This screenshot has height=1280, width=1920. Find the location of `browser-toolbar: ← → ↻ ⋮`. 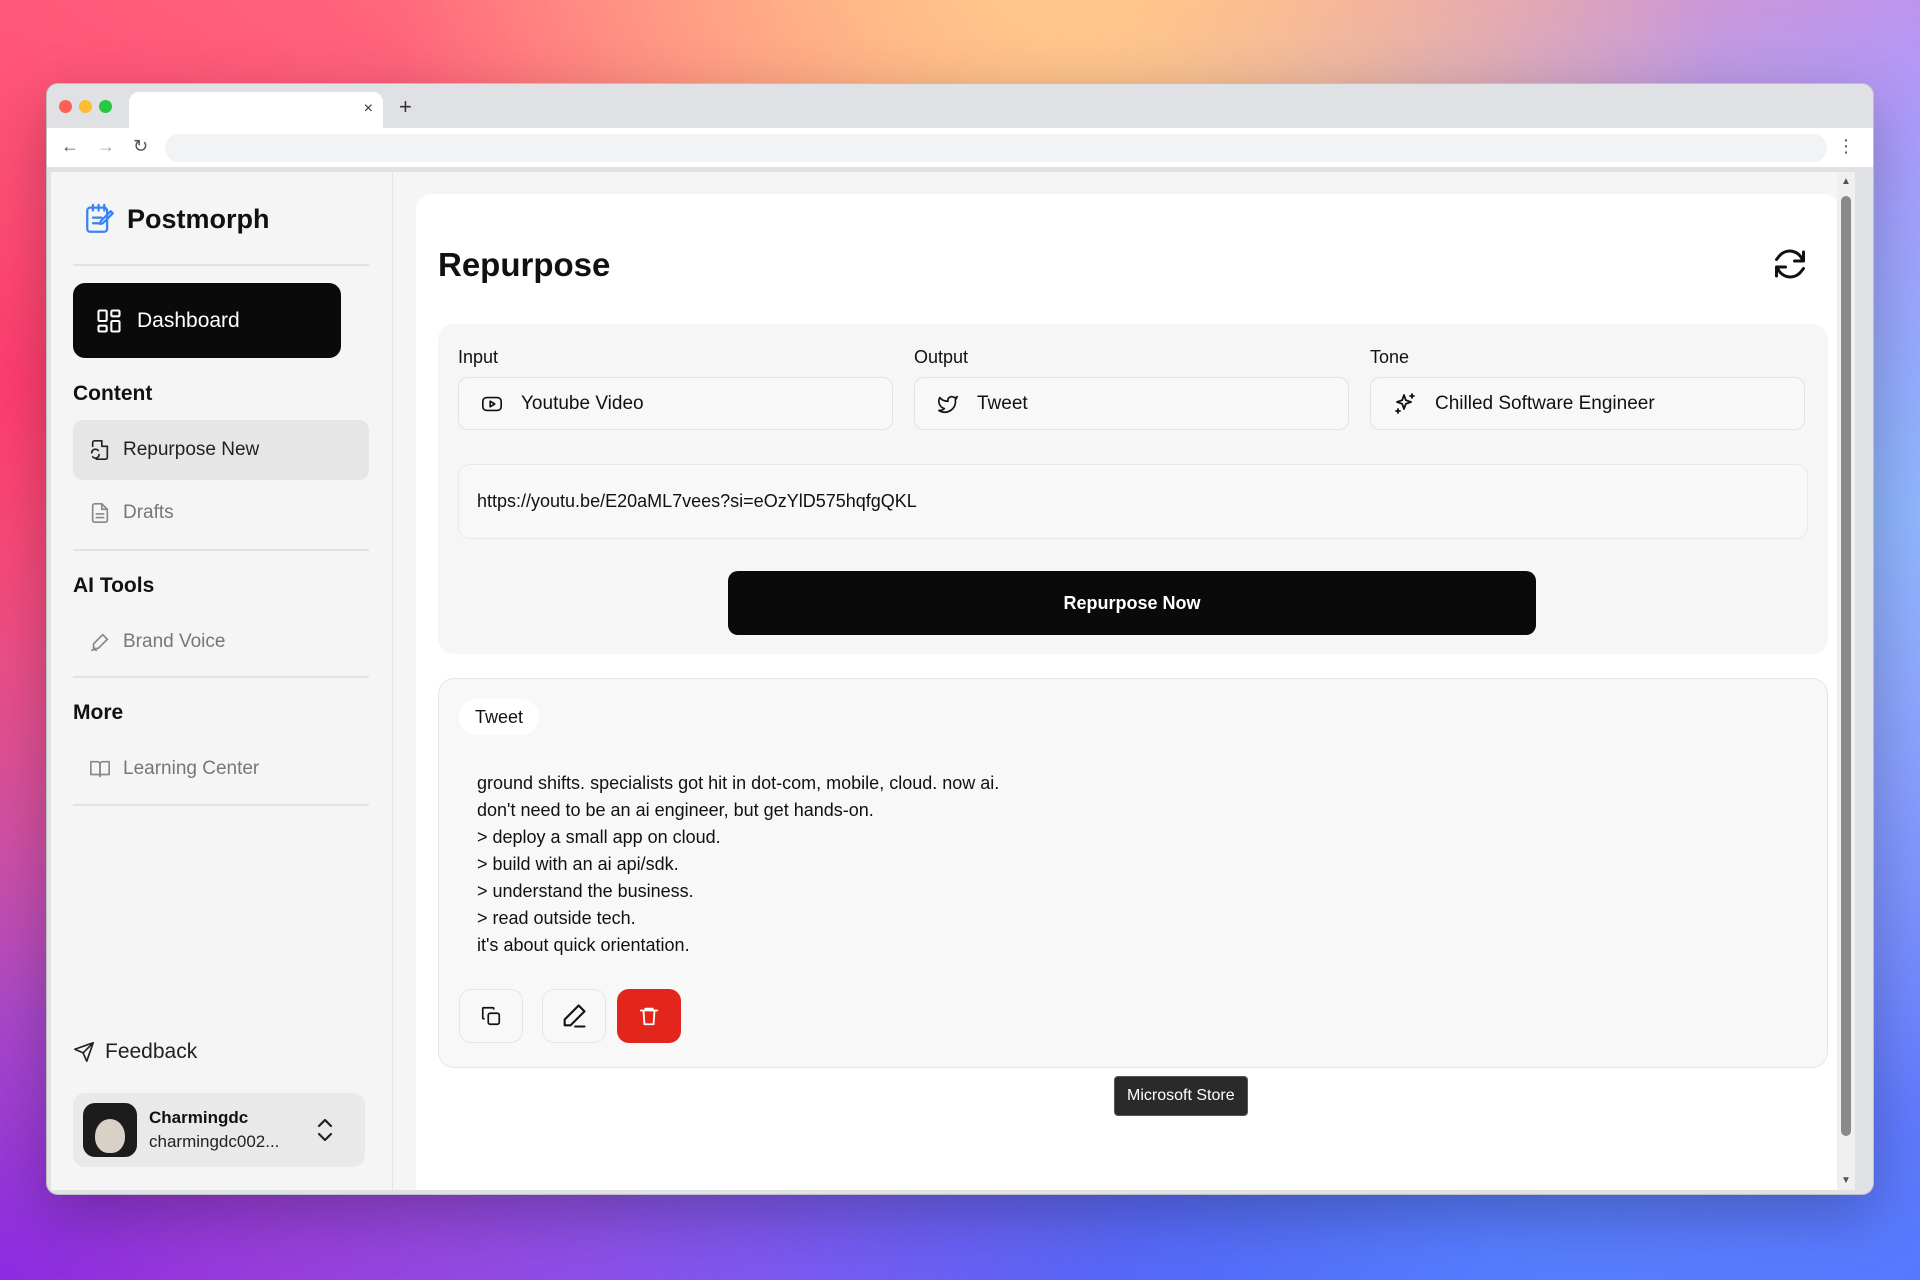

browser-toolbar: ← → ↻ ⋮ is located at coordinates (960, 148).